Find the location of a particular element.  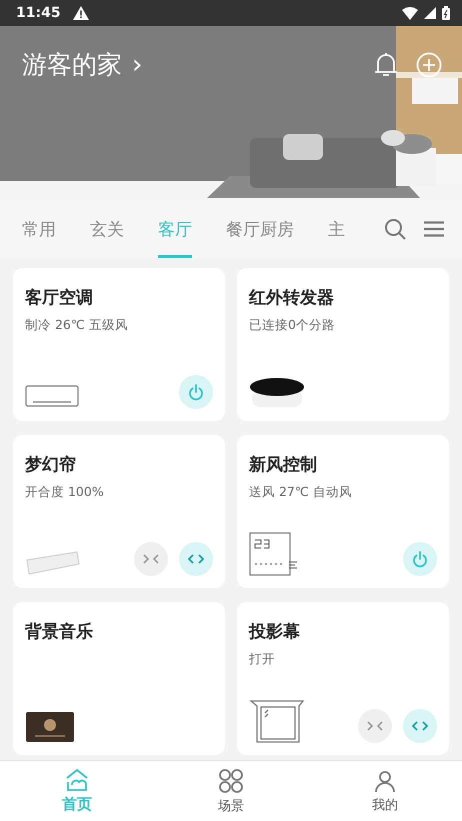

wifi-icon is located at coordinates (410, 13).